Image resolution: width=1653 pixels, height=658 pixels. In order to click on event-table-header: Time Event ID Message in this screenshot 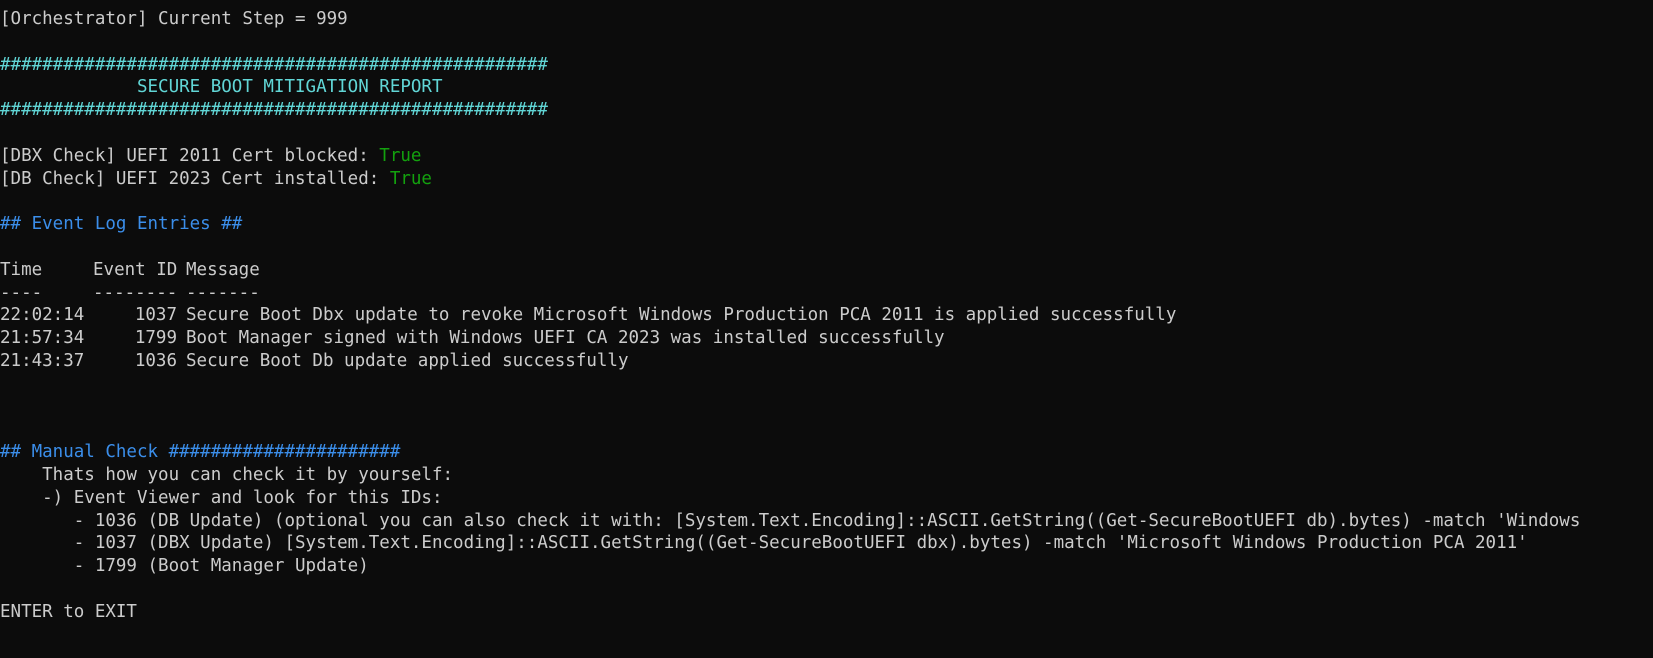, I will do `click(826, 270)`.